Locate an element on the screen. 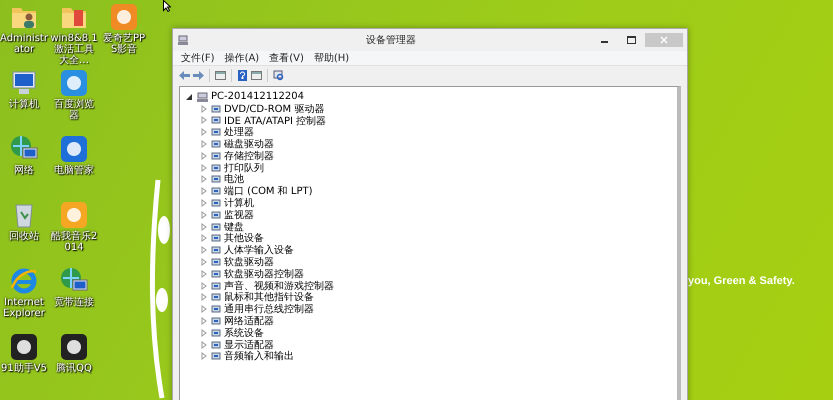 The image size is (833, 400). forward-icon is located at coordinates (198, 75).